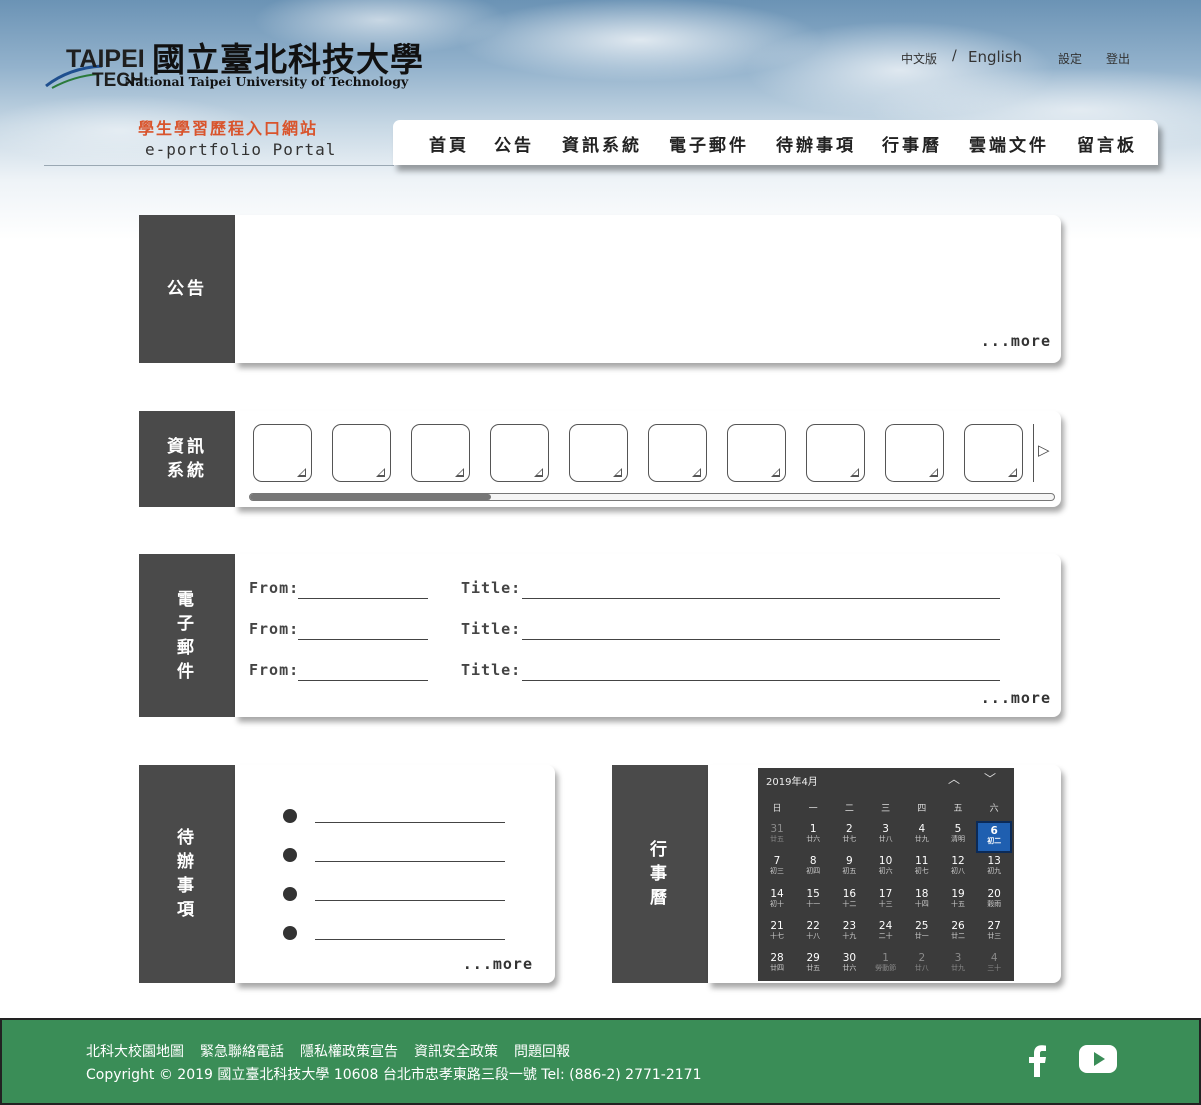  Describe the element at coordinates (813, 829) in the screenshot. I see `calendar-day-number: 1` at that location.